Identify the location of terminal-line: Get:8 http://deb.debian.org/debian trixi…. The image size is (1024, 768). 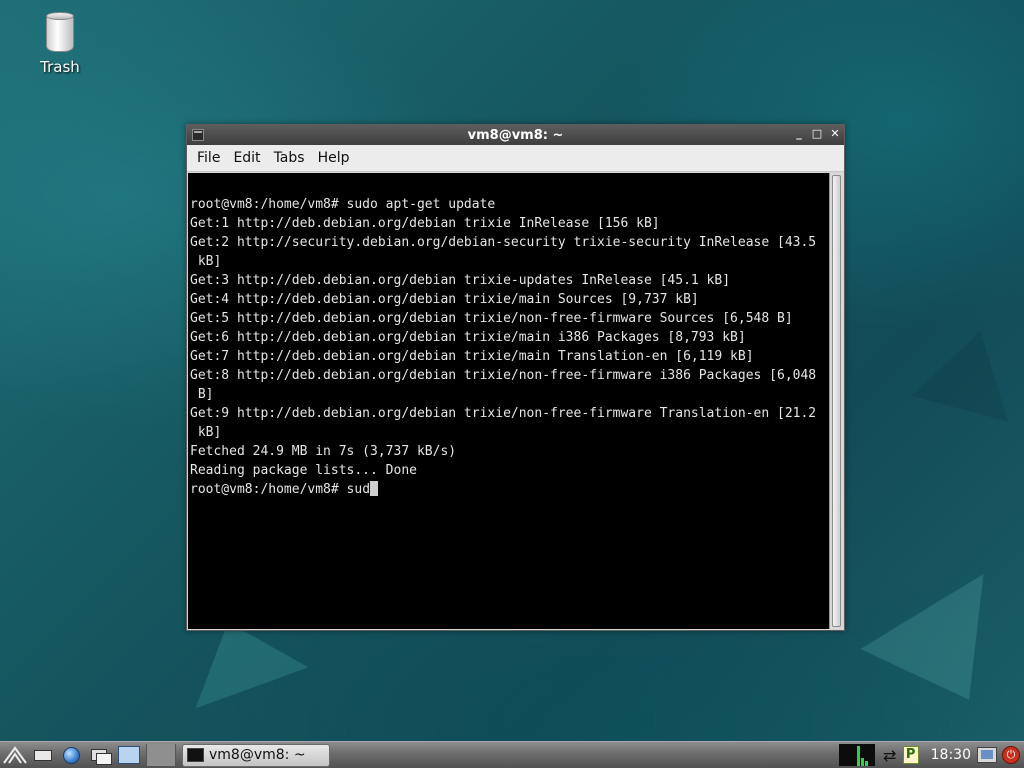
(503, 375).